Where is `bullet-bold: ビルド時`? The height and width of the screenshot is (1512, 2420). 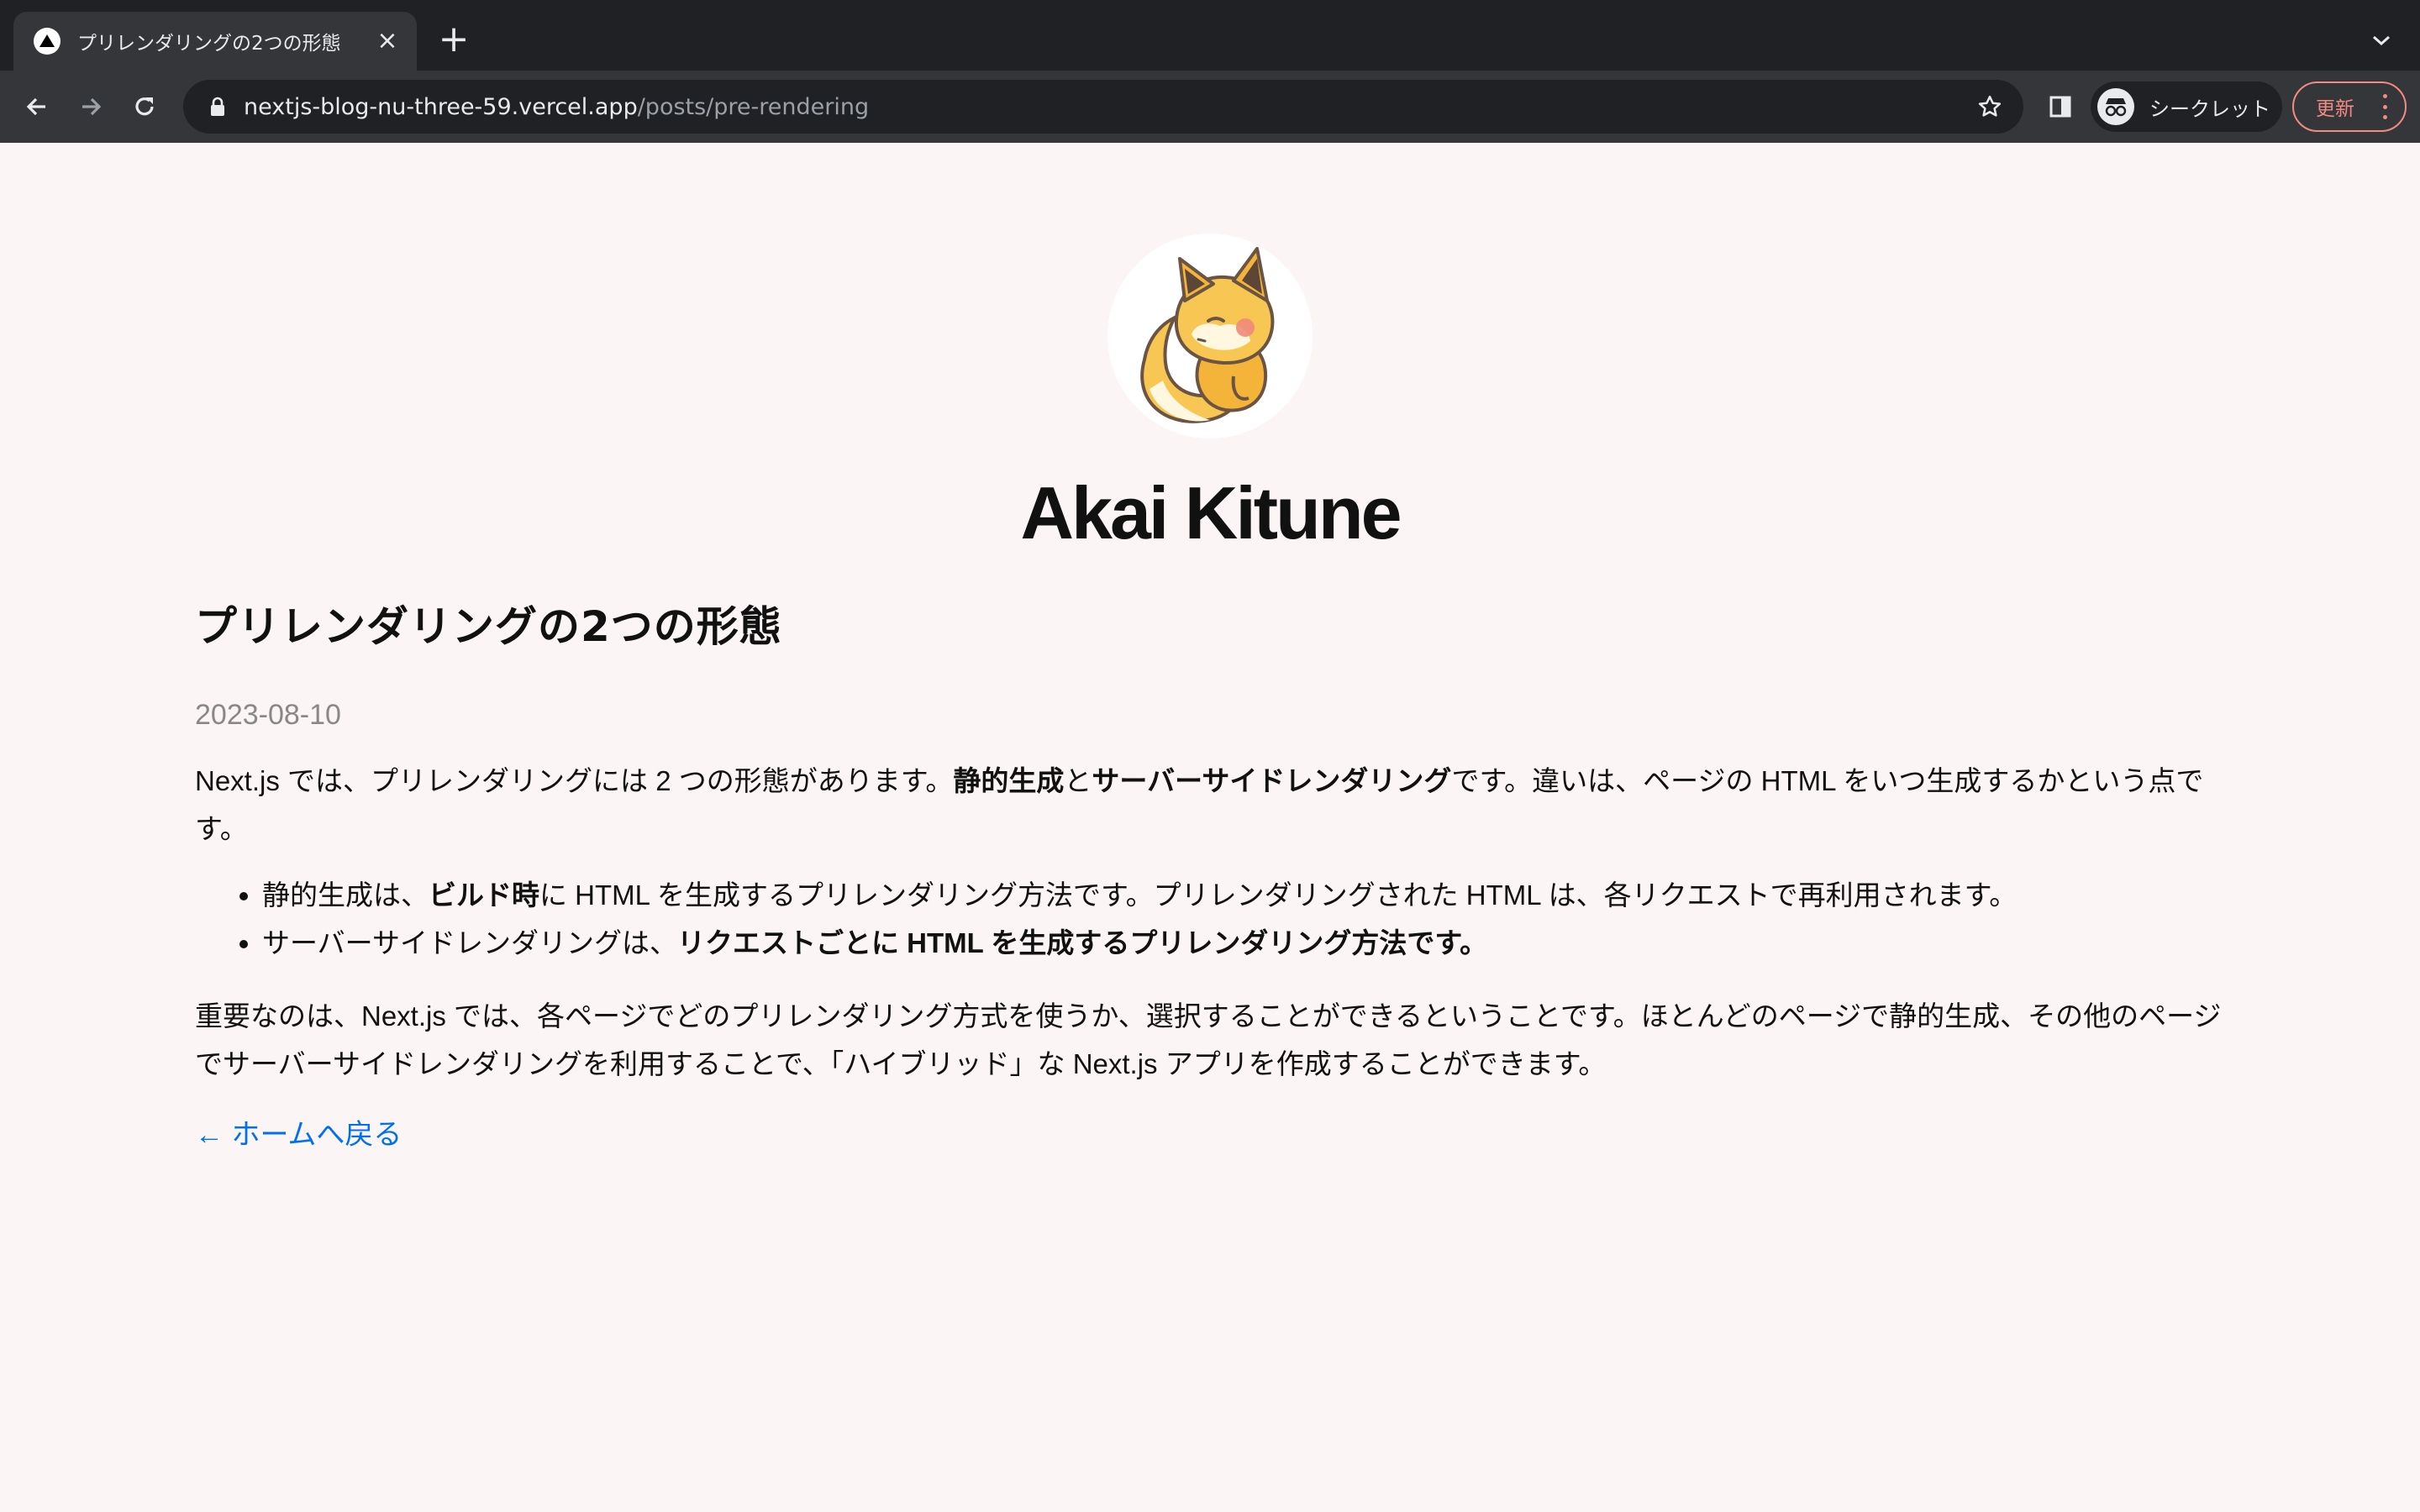
bullet-bold: ビルド時 is located at coordinates (484, 895).